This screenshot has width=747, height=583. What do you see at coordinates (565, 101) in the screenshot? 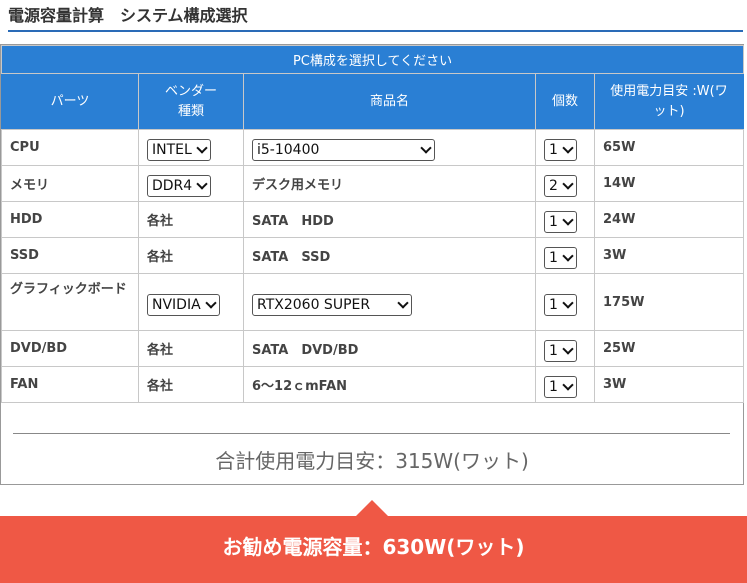
I see `column-header-qty: 個数` at bounding box center [565, 101].